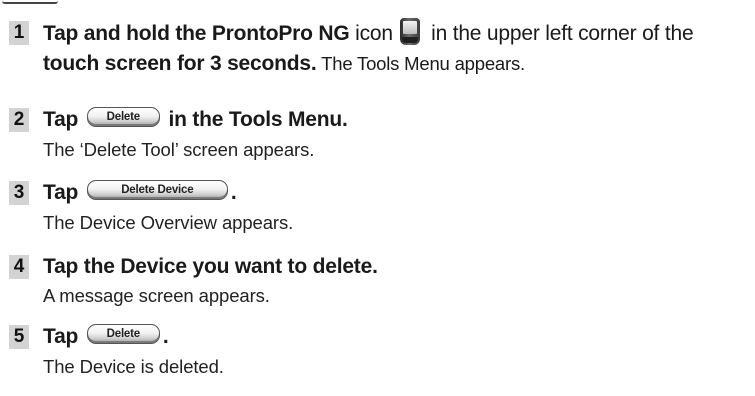 The width and height of the screenshot is (755, 396). I want to click on step-number: 5, so click(19, 337).